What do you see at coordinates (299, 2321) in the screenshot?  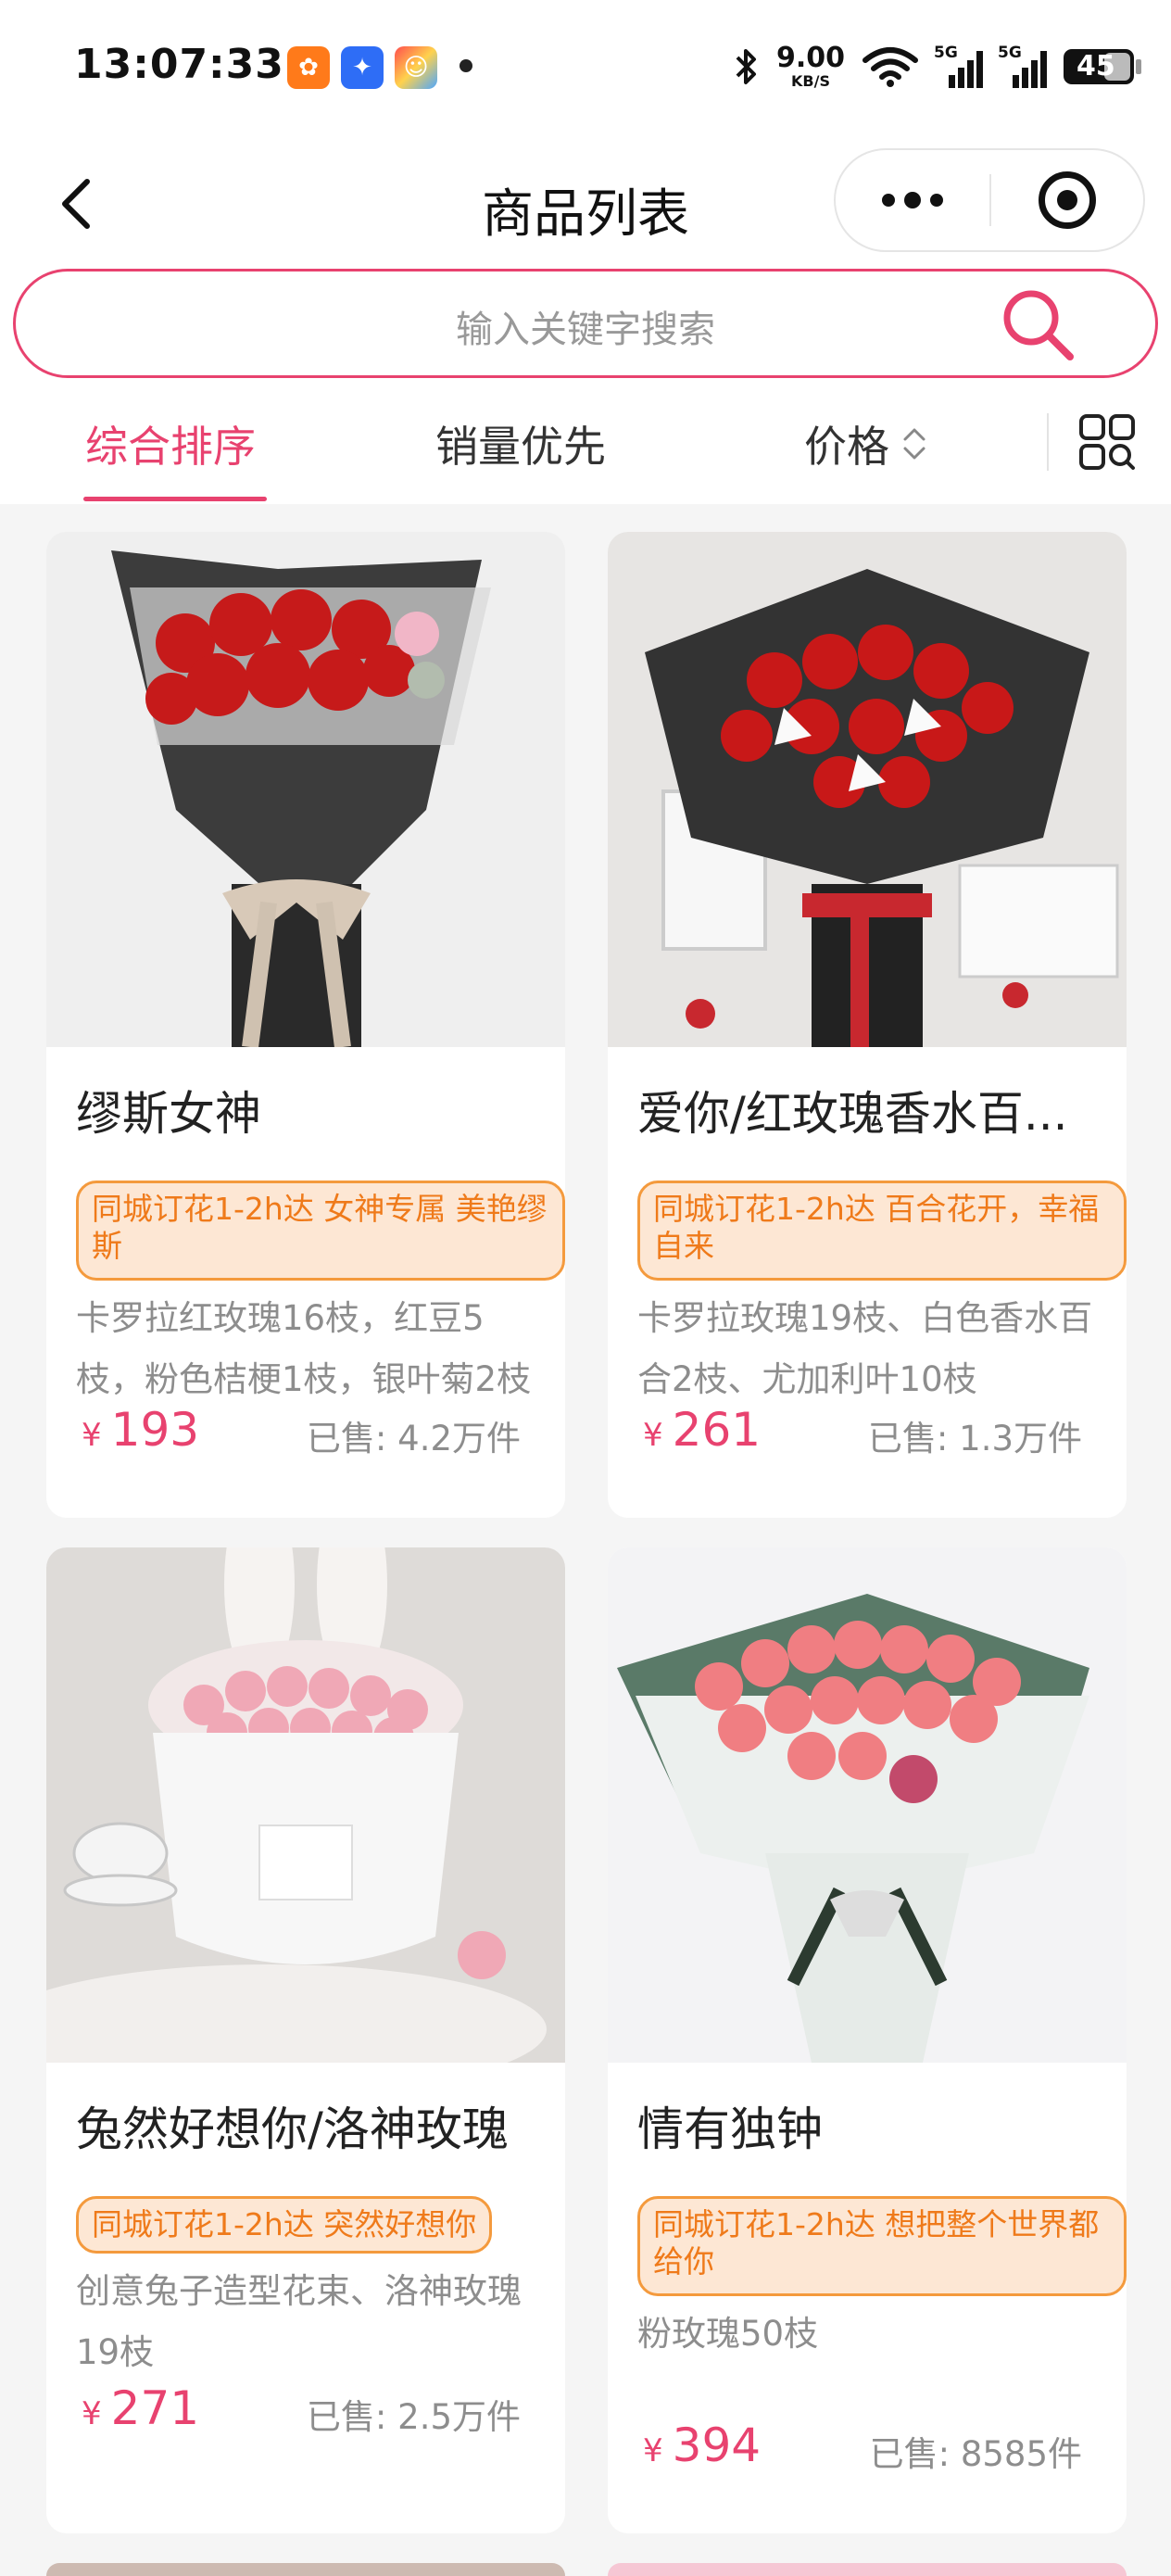 I see `product-description: 创意兔子造型花束、洛神玫瑰19枝` at bounding box center [299, 2321].